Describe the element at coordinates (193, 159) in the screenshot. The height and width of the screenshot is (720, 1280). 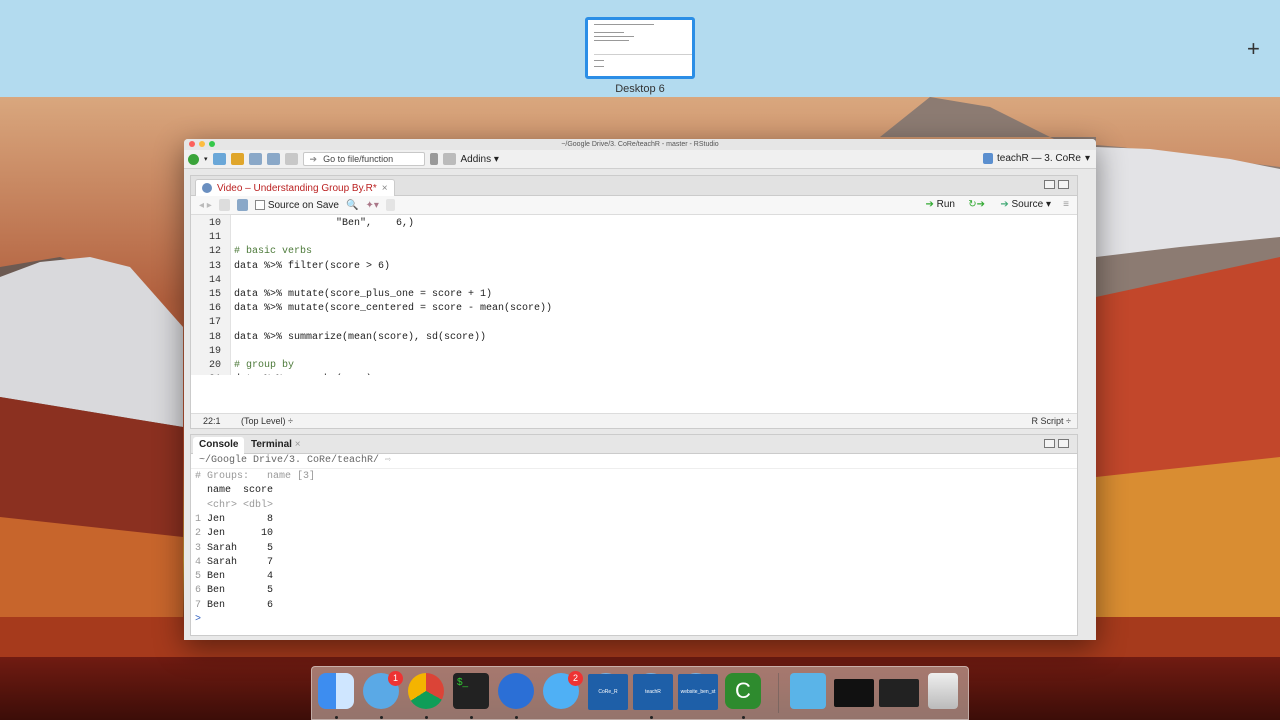
I see `new-file-icon` at that location.